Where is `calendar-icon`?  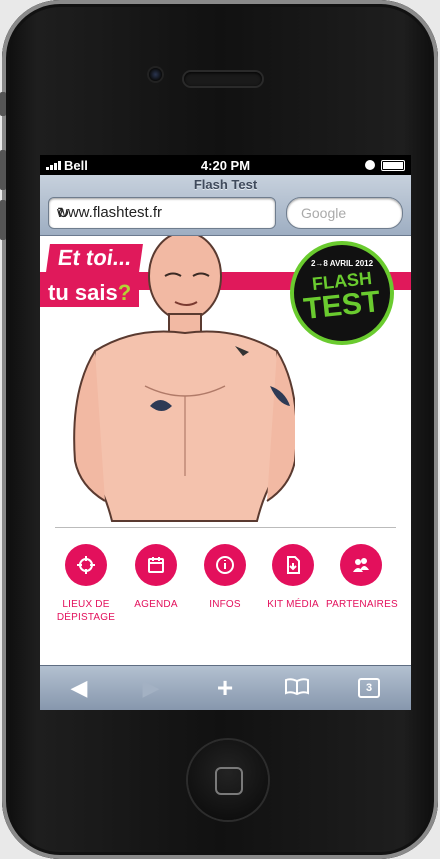 calendar-icon is located at coordinates (156, 565).